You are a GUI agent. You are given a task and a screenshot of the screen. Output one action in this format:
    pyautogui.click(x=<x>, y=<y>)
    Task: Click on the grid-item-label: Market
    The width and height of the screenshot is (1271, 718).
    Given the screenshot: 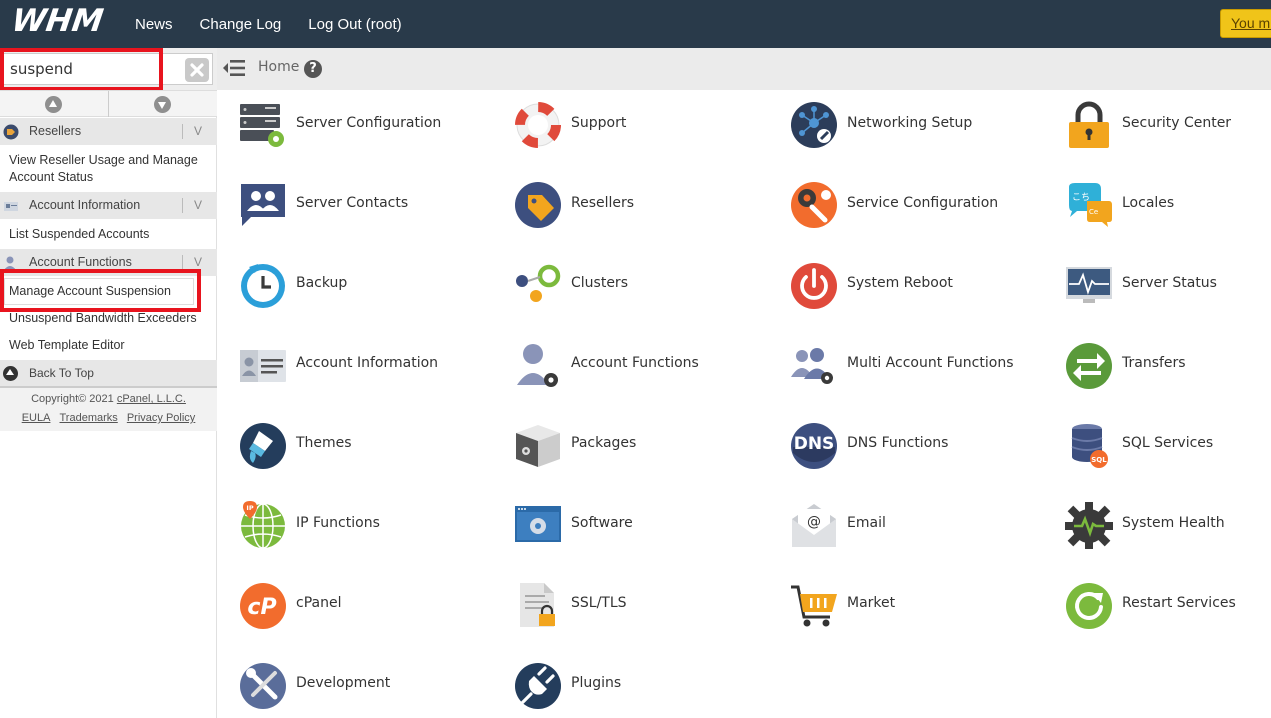 What is the action you would take?
    pyautogui.click(x=871, y=603)
    